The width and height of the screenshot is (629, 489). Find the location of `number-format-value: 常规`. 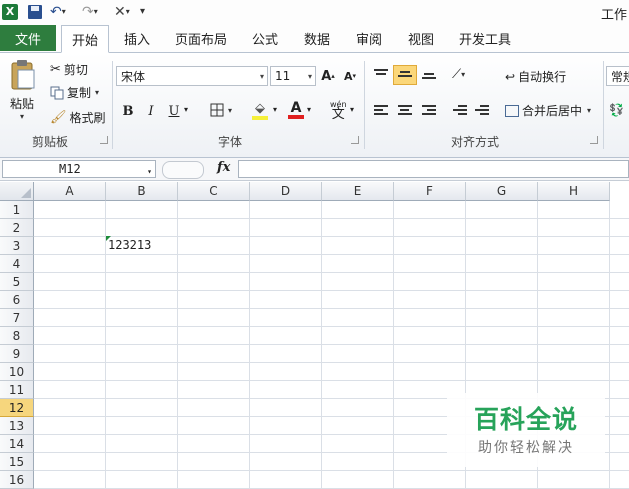

number-format-value: 常规 is located at coordinates (620, 76).